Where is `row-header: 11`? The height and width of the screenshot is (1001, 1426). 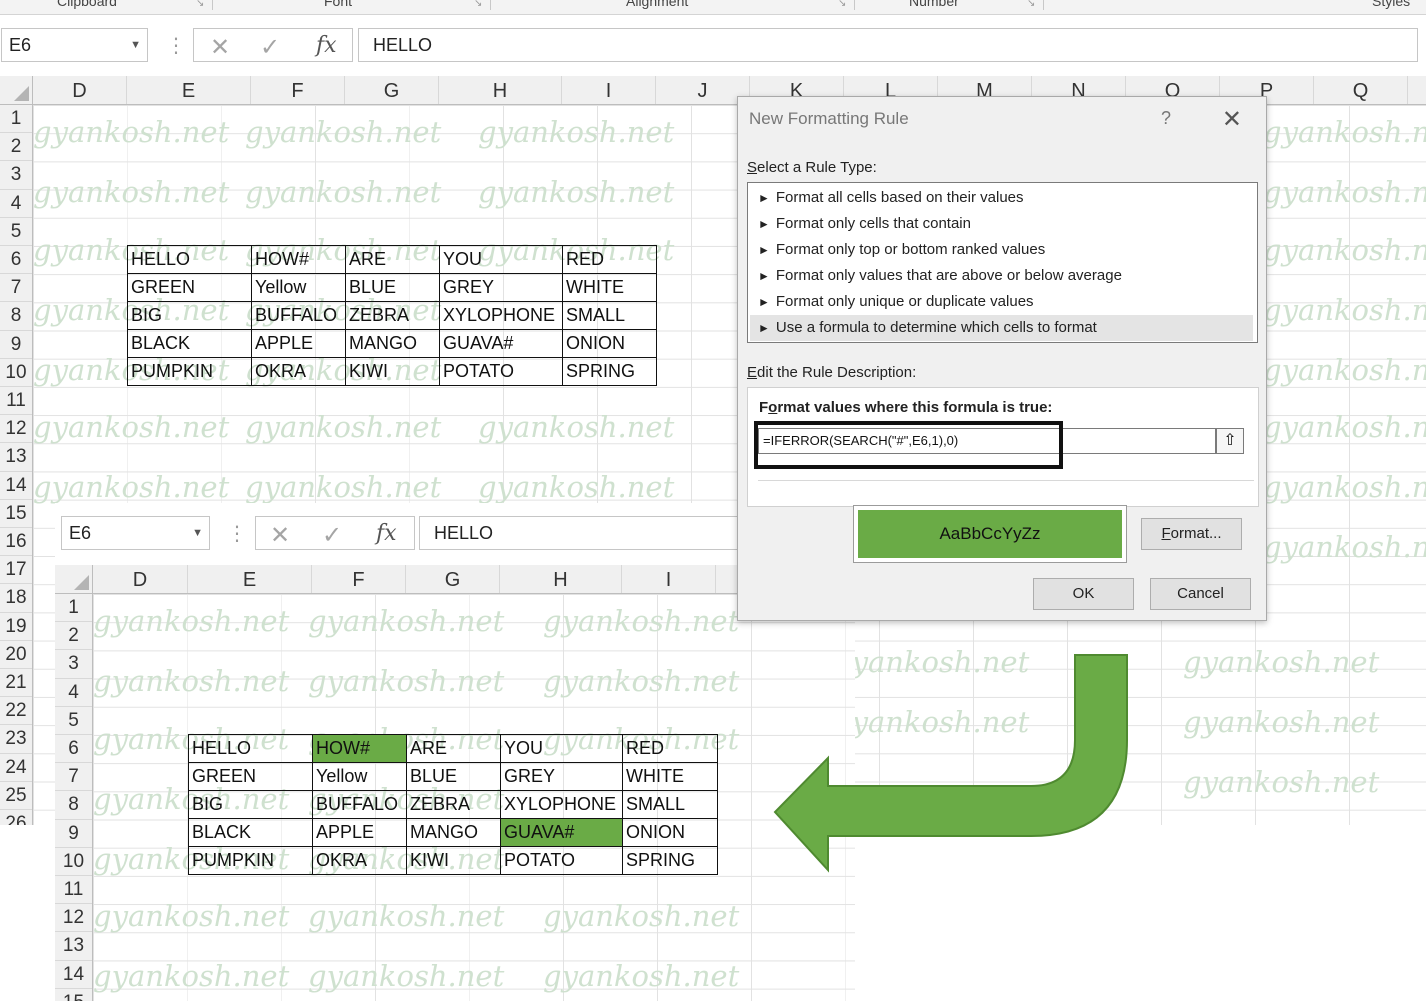 row-header: 11 is located at coordinates (73, 890).